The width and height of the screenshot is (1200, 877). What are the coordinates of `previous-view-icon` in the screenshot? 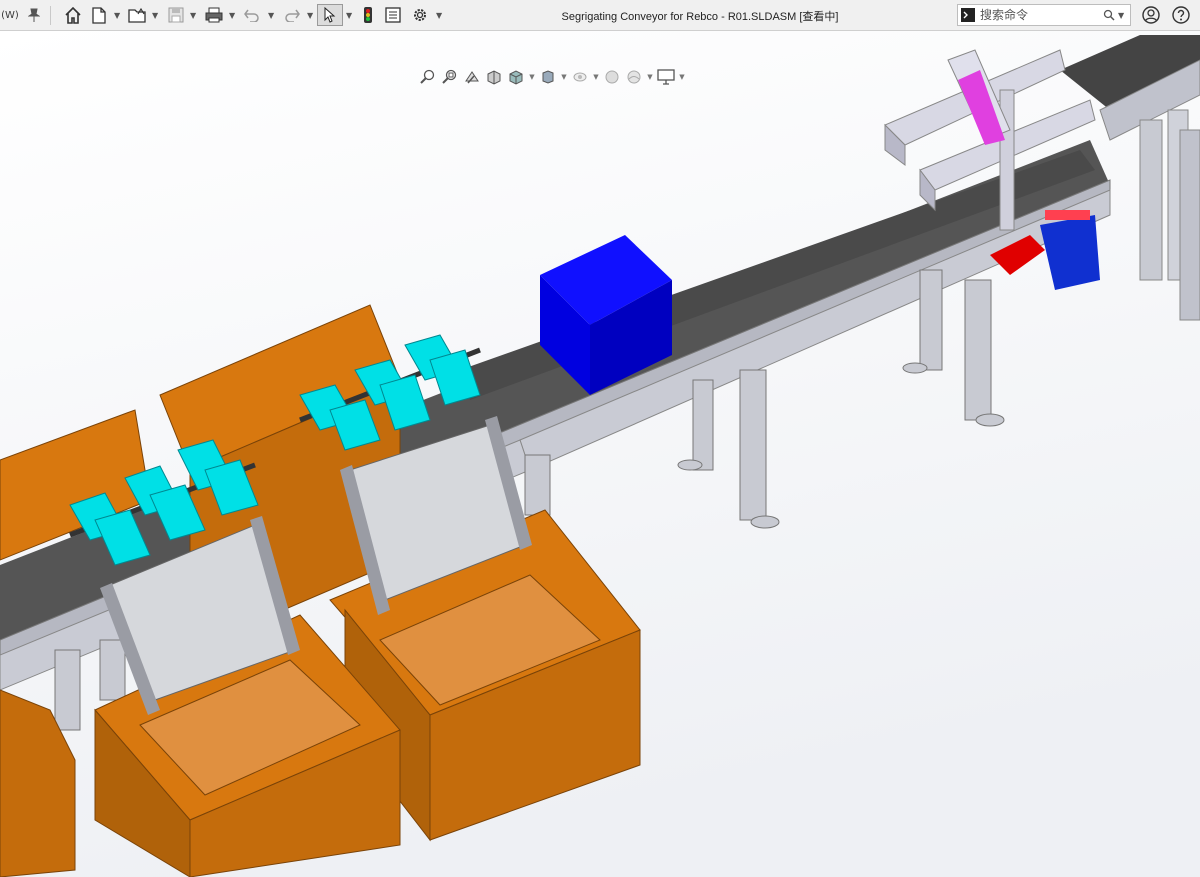 It's located at (472, 77).